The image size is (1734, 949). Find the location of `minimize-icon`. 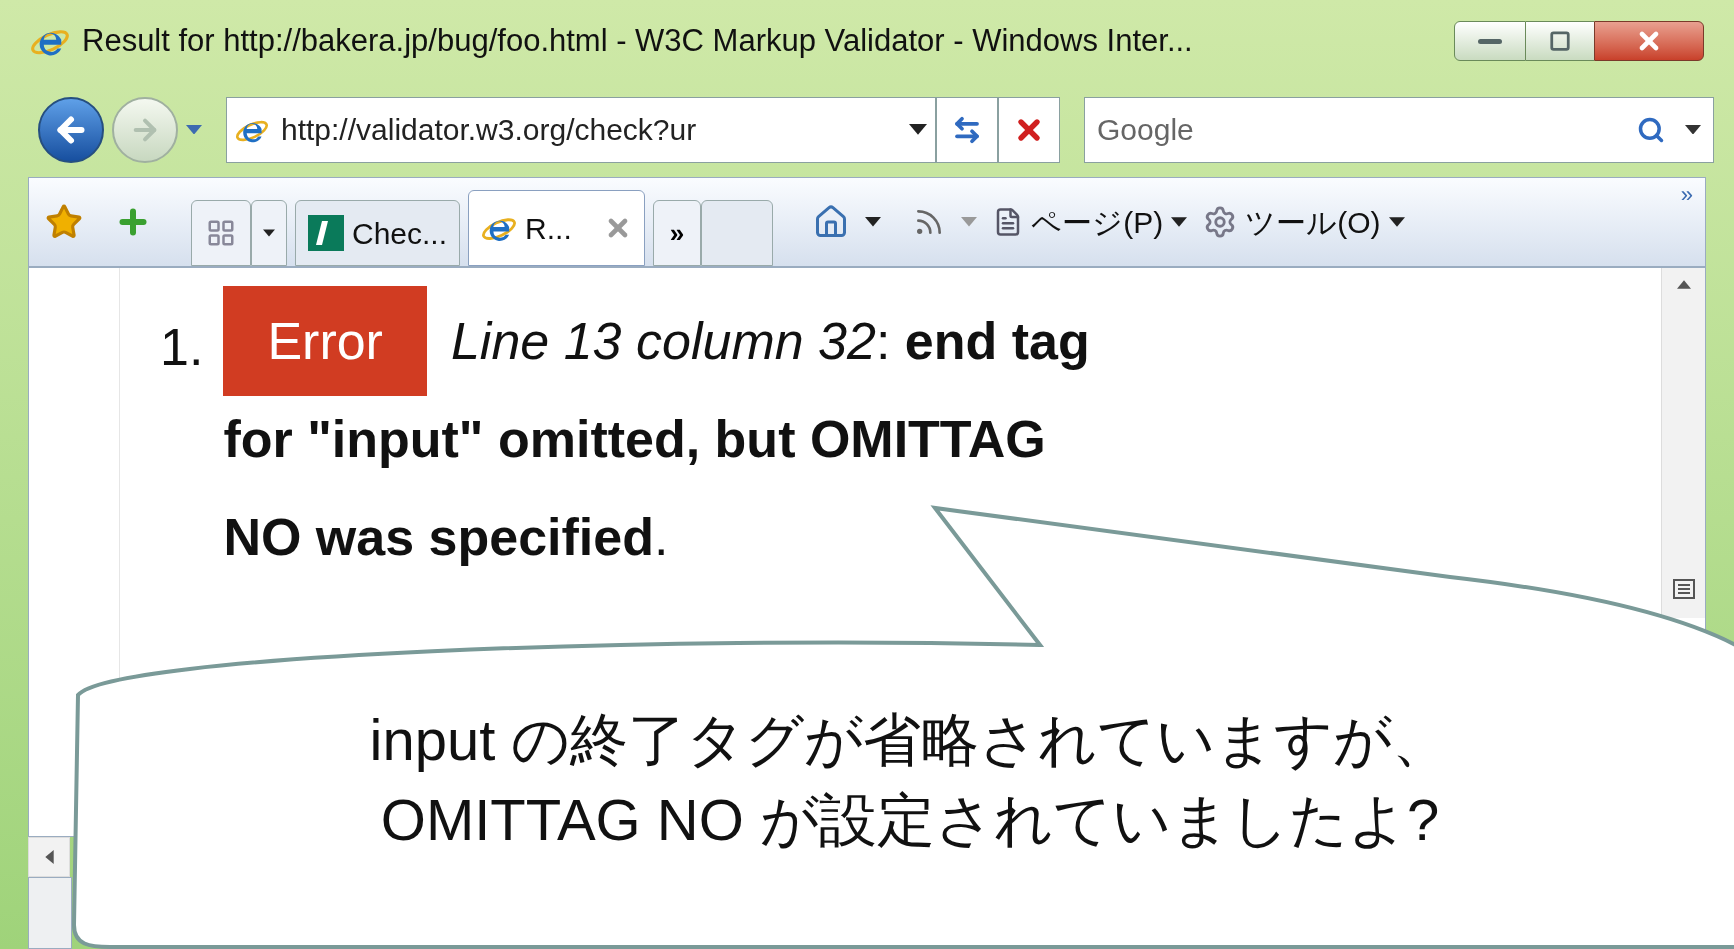

minimize-icon is located at coordinates (1490, 41).